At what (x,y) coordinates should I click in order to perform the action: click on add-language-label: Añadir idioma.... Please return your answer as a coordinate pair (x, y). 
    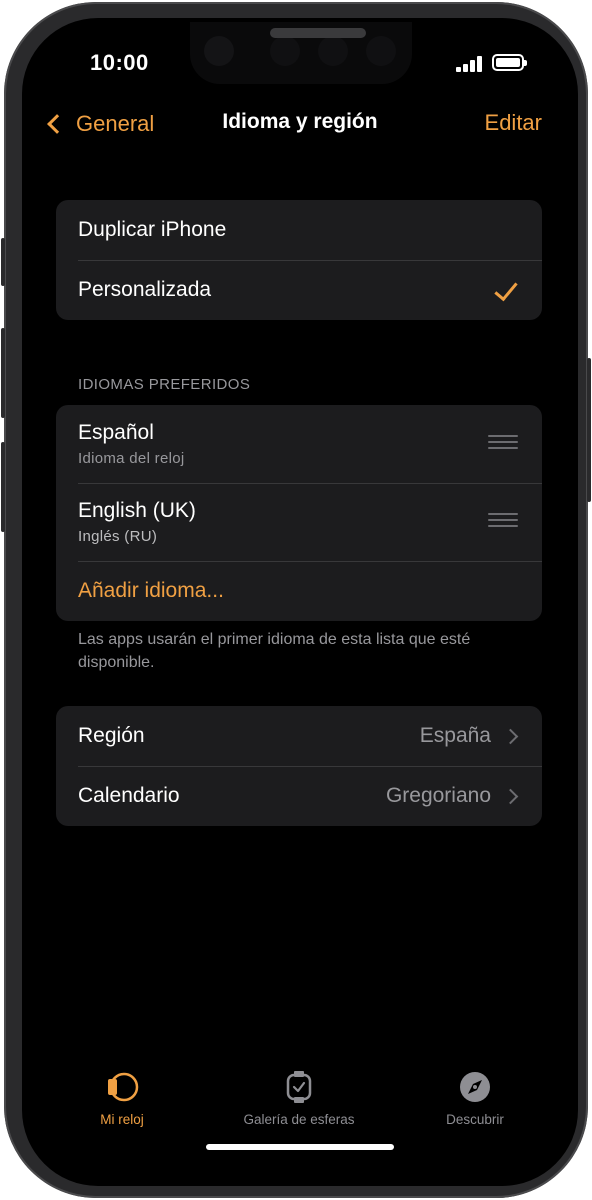
    Looking at the image, I should click on (151, 590).